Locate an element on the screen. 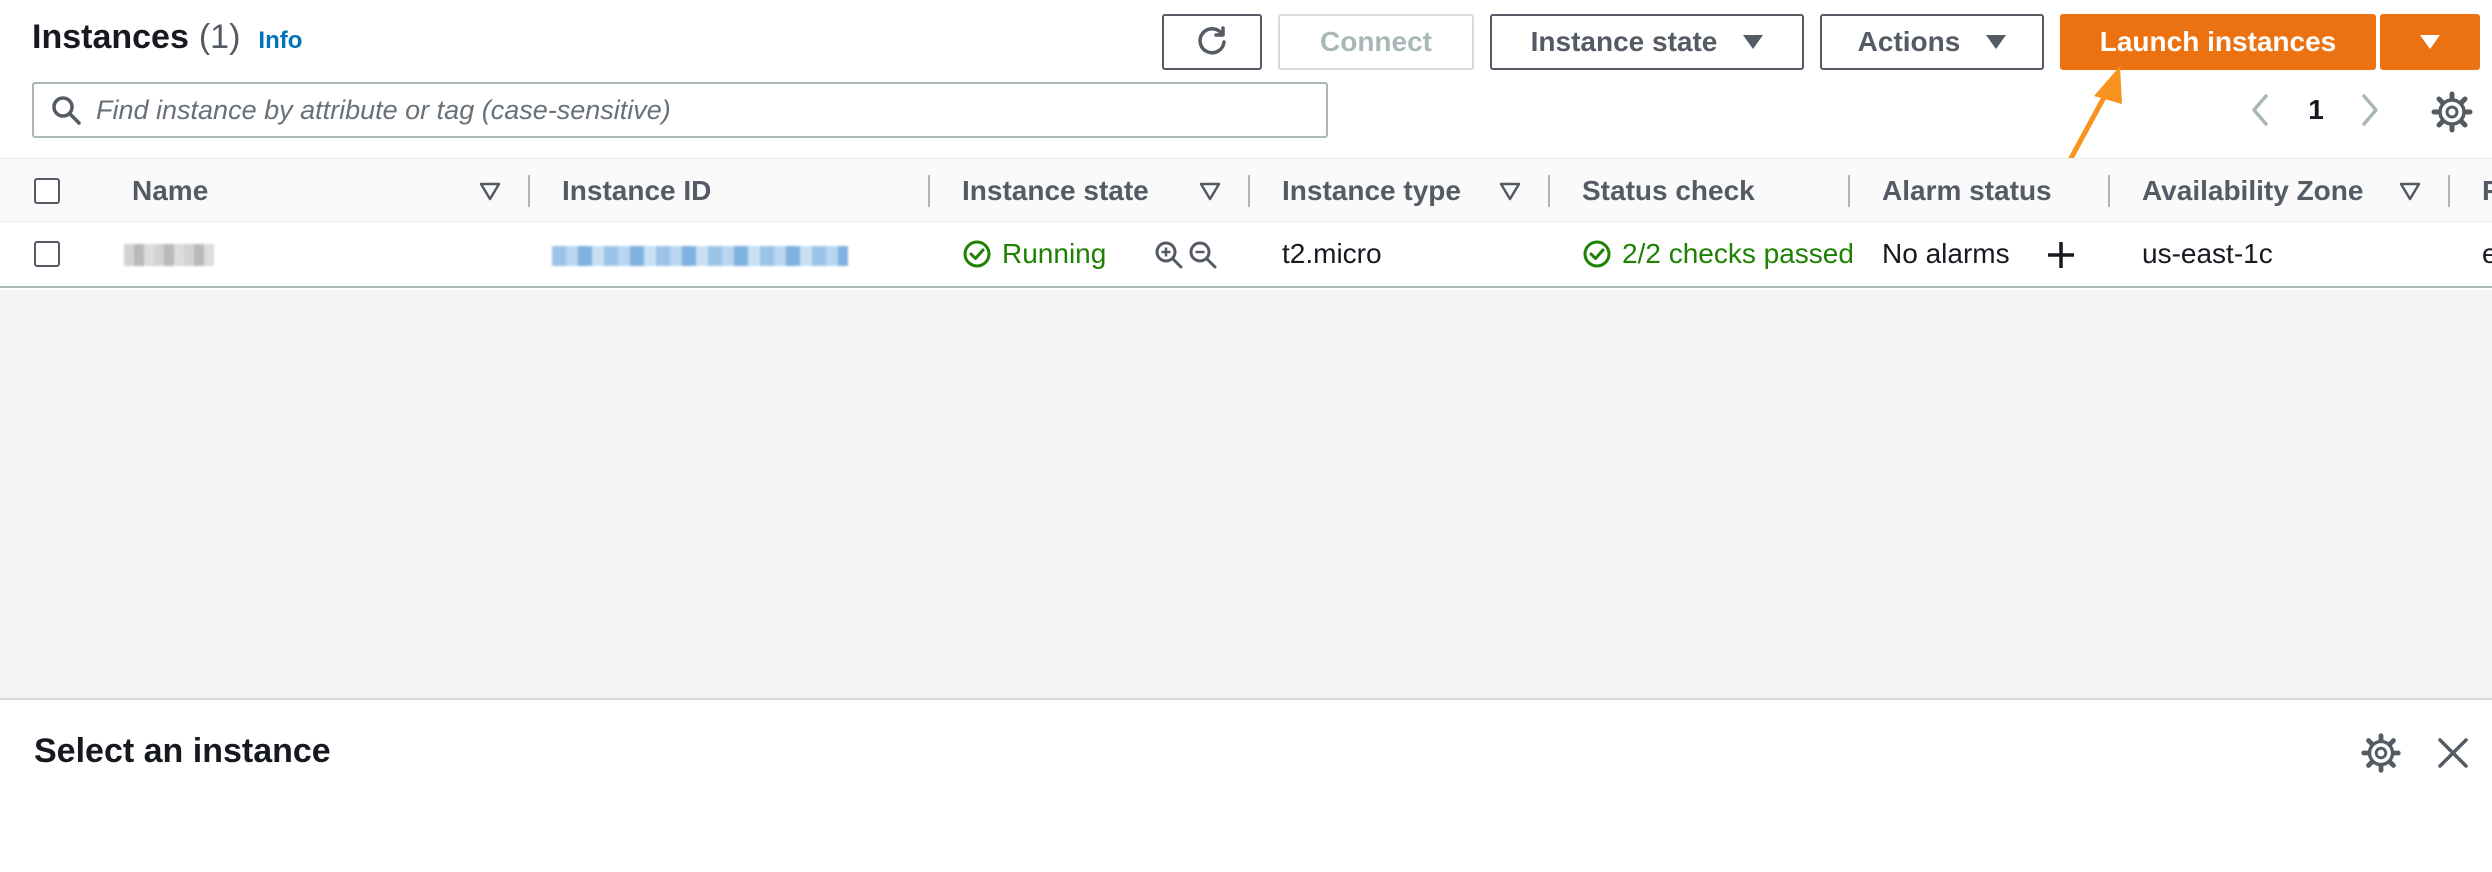 The height and width of the screenshot is (872, 2492). status-check-cell: 2/2 checks passed is located at coordinates (1717, 254).